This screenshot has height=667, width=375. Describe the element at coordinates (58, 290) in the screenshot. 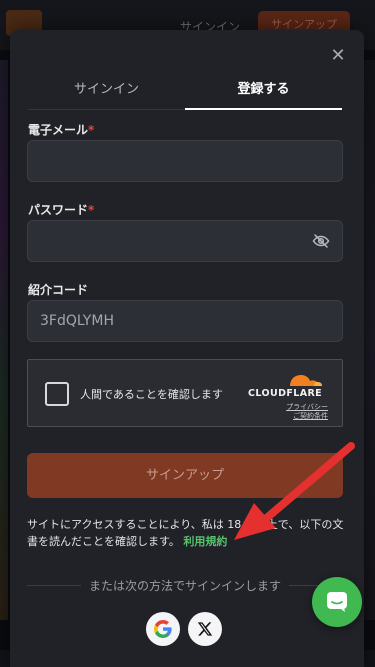

I see `referral-label: 紹介コード` at that location.